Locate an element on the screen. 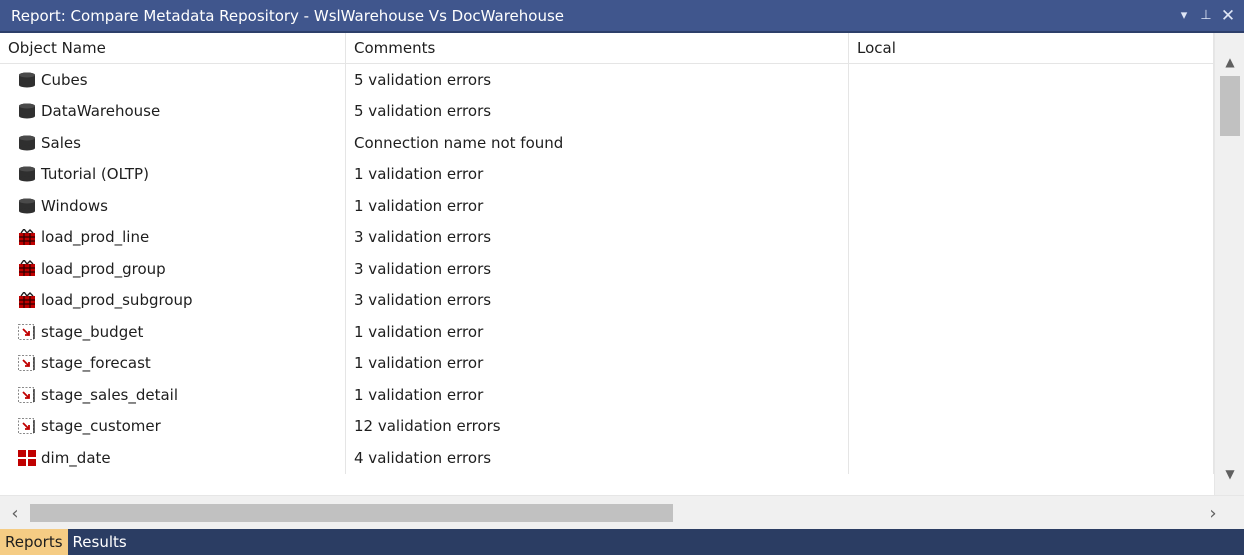 Image resolution: width=1244 pixels, height=555 pixels. object-name: load_prod_line is located at coordinates (95, 237).